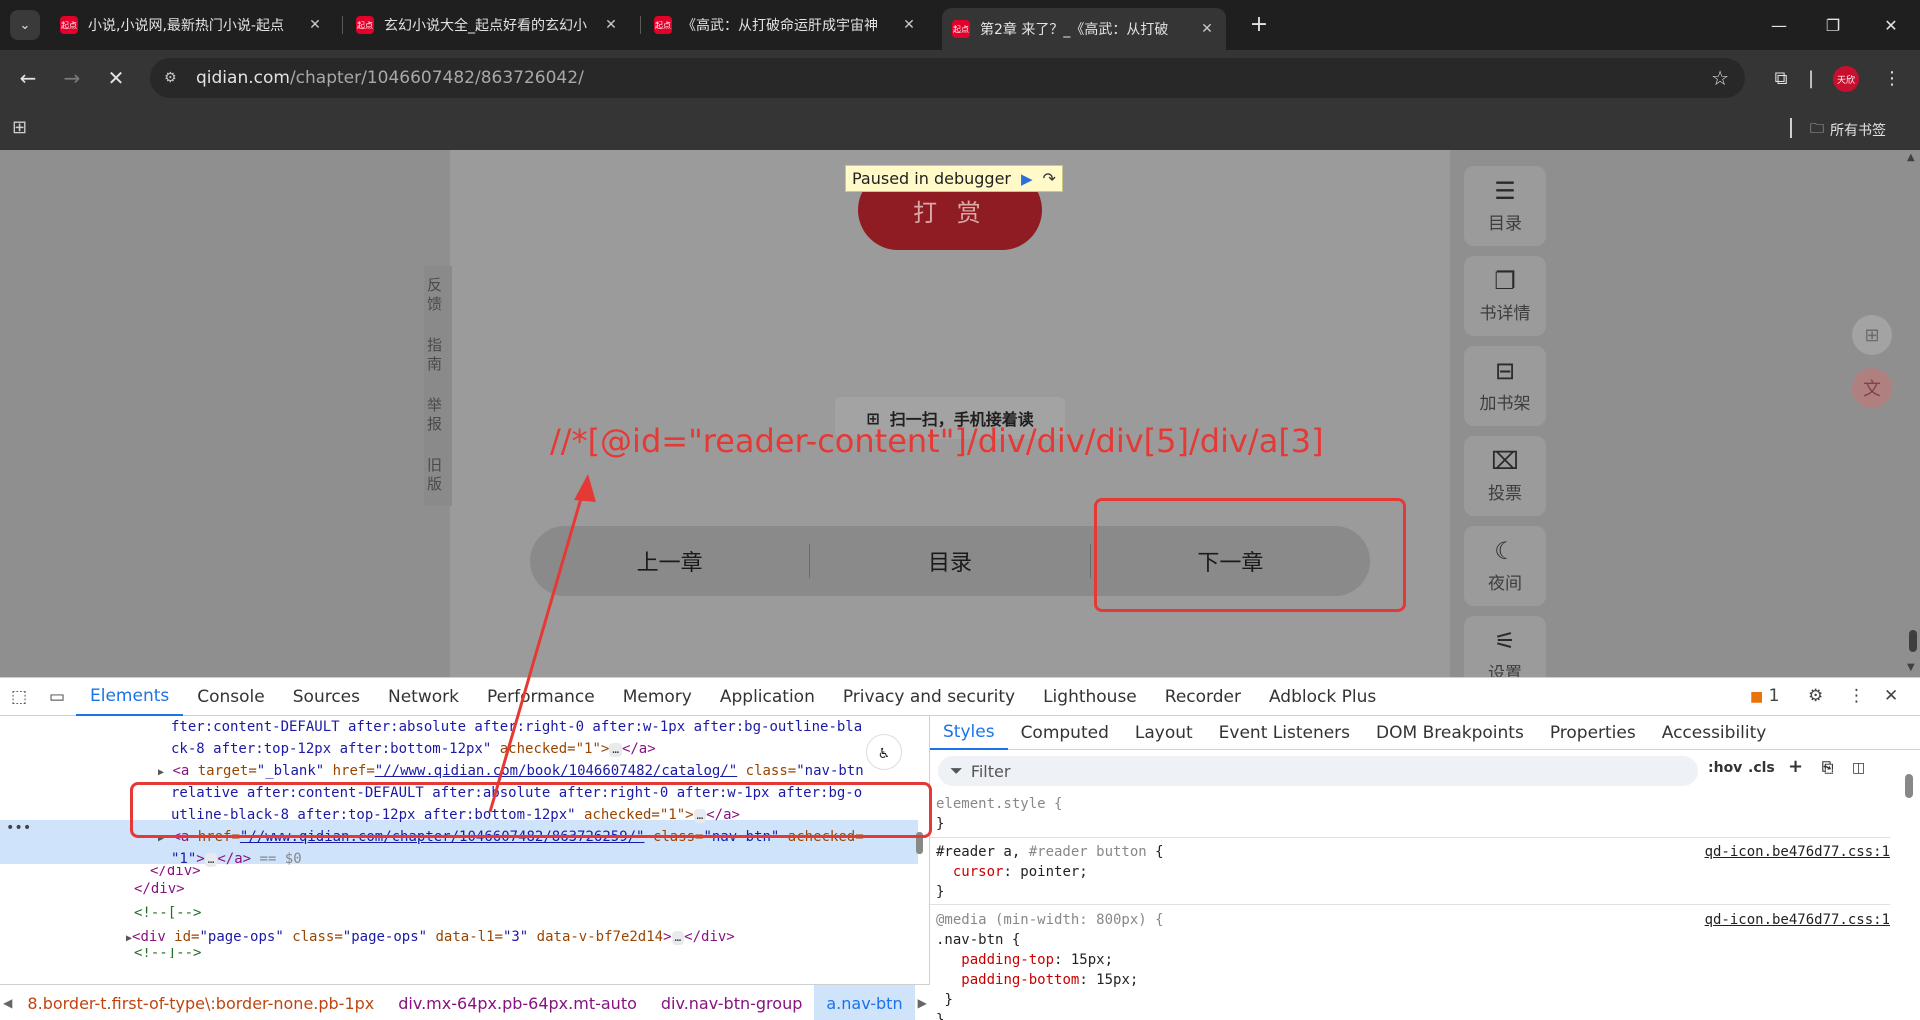 The image size is (1920, 1020). I want to click on extensions-icon: ⧉, so click(1781, 78).